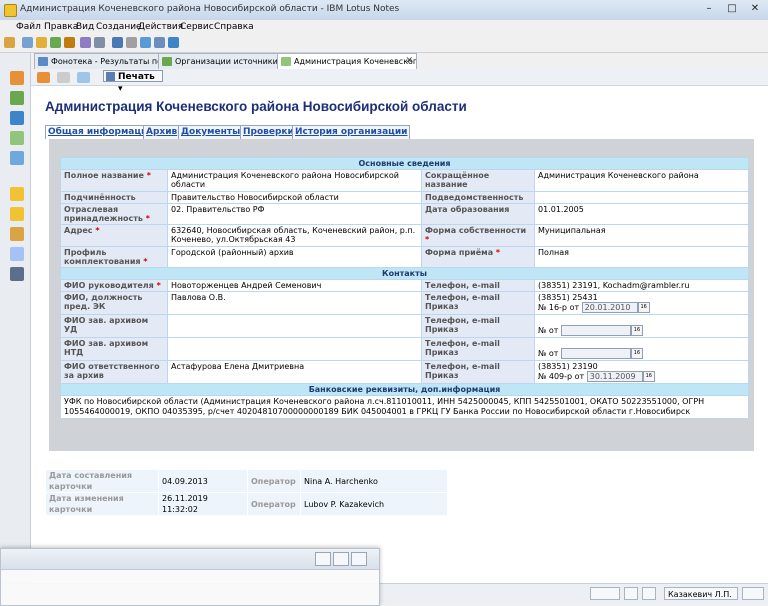  What do you see at coordinates (119, 27) in the screenshot?
I see `menu-create: Создание` at bounding box center [119, 27].